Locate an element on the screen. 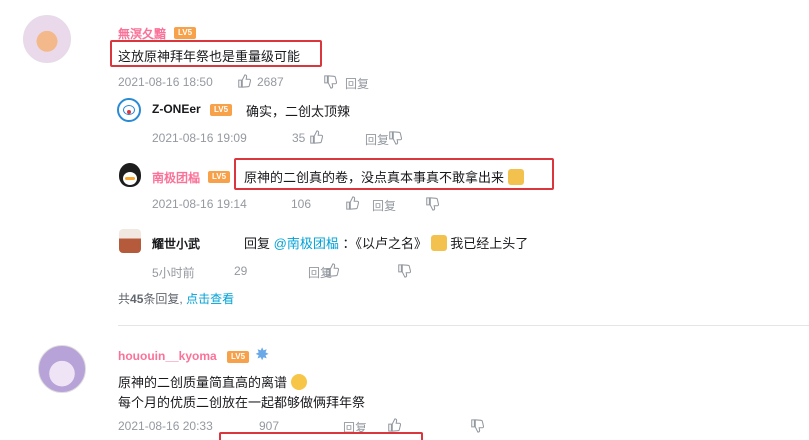 The width and height of the screenshot is (809, 440). username: Z-ONEer is located at coordinates (176, 109).